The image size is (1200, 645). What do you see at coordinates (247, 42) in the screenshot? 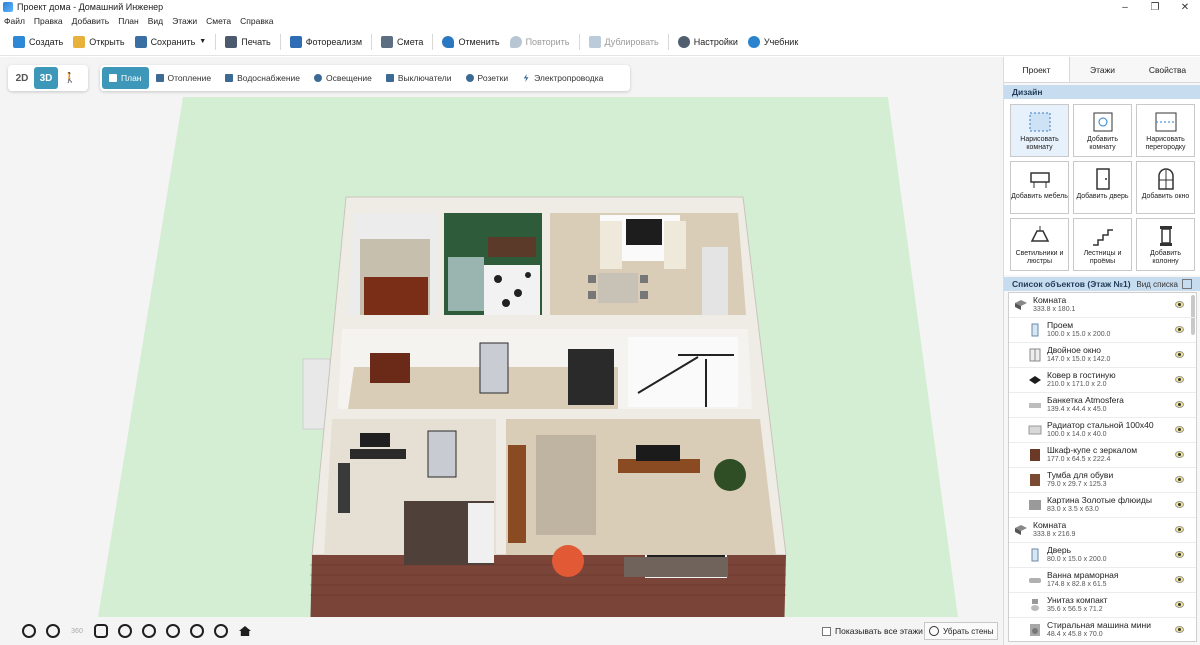
I see `print-button: Печать` at bounding box center [247, 42].